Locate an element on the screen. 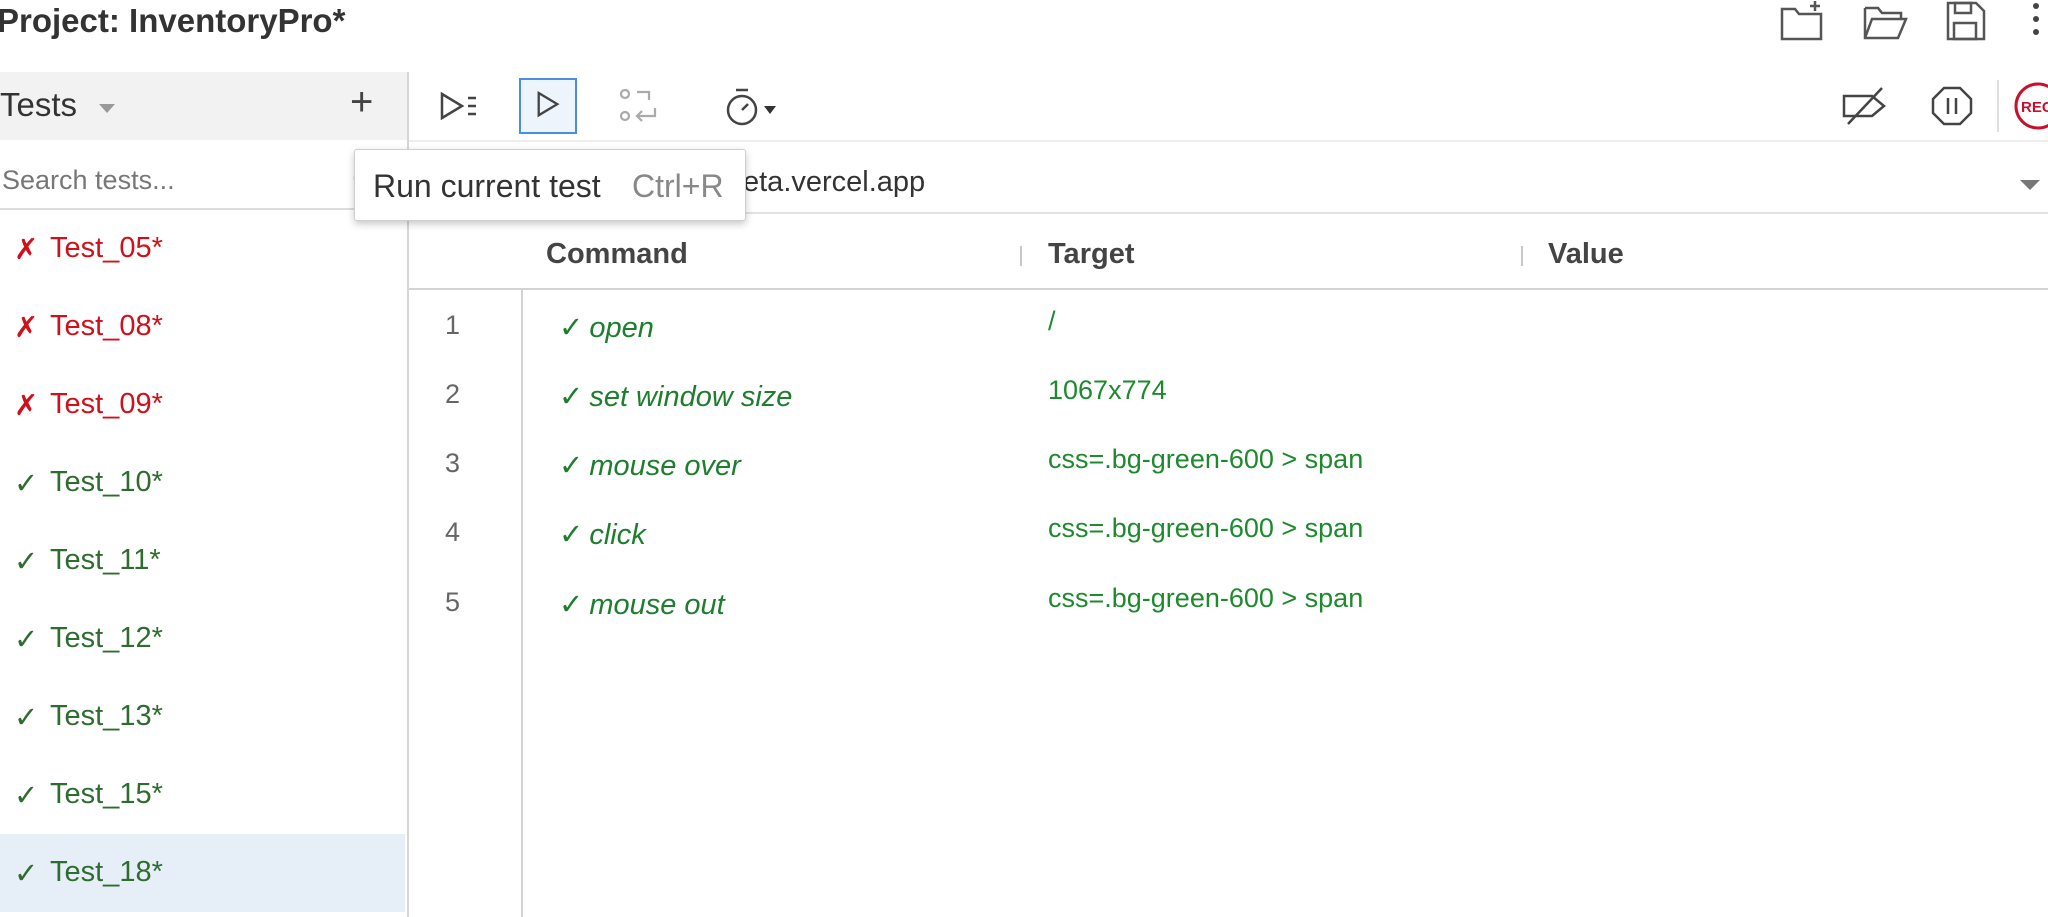 The width and height of the screenshot is (2048, 917). test-list-item: ✗ Test_05* is located at coordinates (202, 249).